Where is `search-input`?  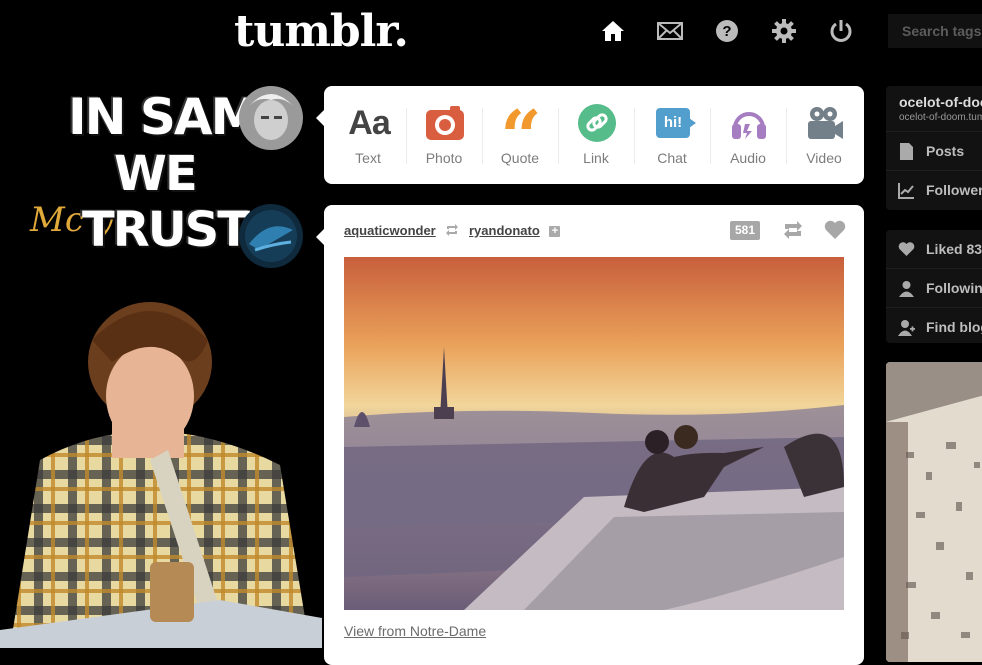 search-input is located at coordinates (935, 31).